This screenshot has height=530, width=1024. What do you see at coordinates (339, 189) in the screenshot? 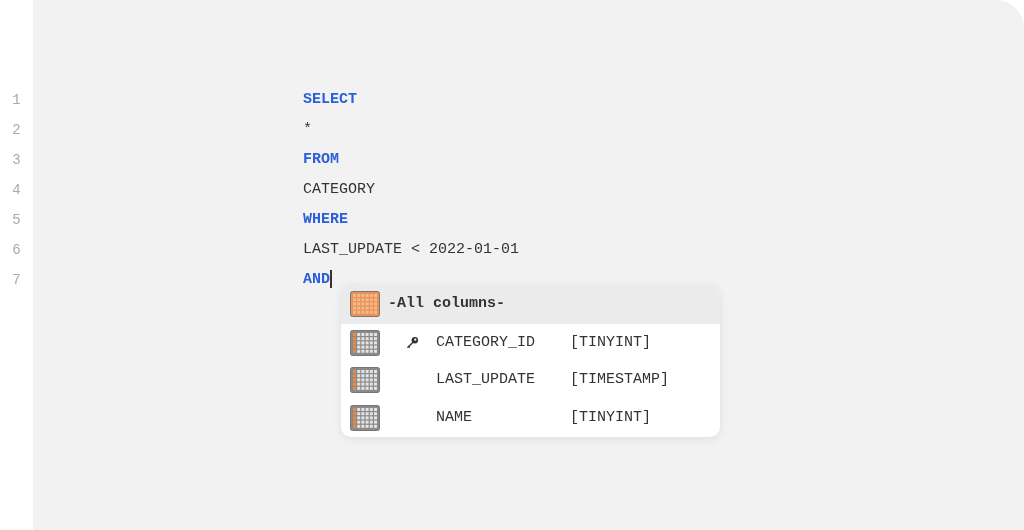
I see `code-text: CATEGORY` at bounding box center [339, 189].